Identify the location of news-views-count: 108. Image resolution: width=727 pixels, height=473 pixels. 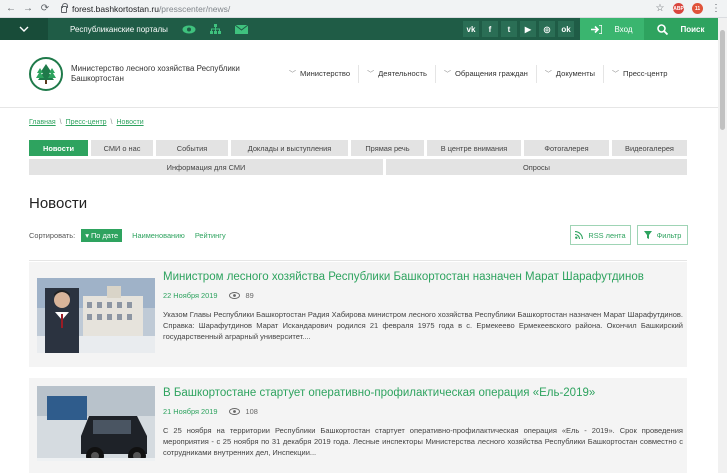
(251, 411).